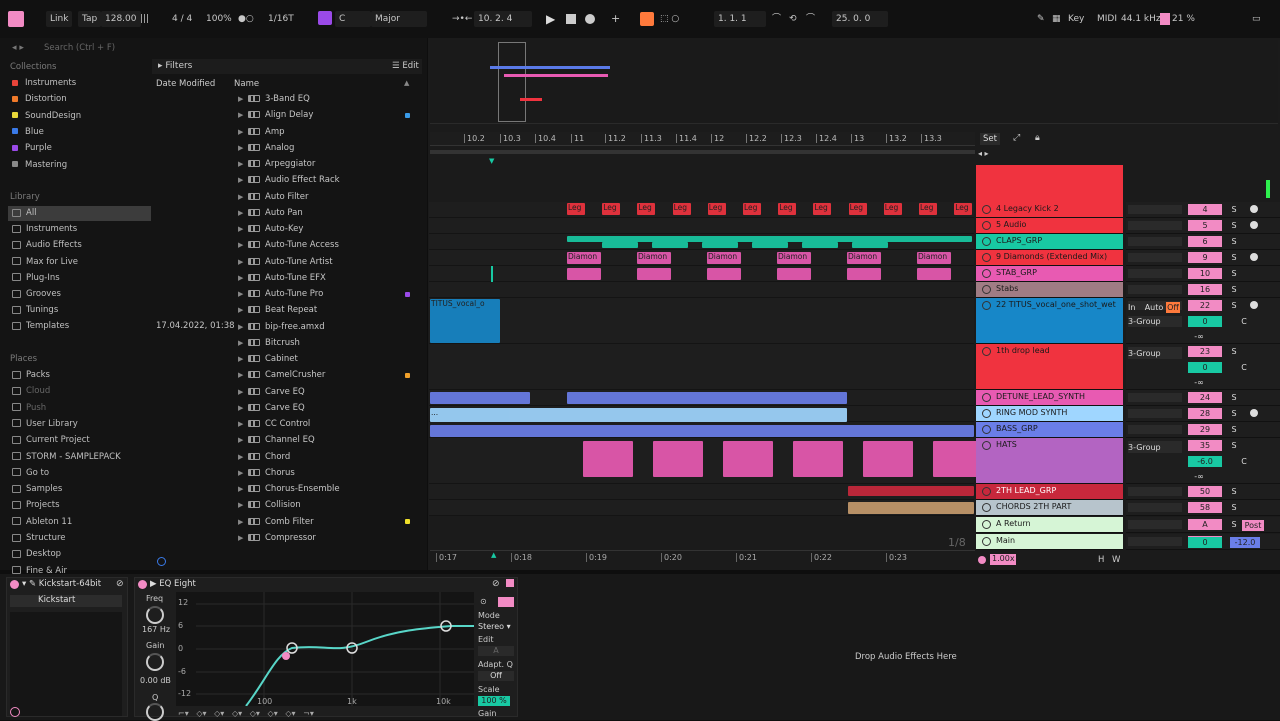  What do you see at coordinates (1017, 428) in the screenshot?
I see `track-name: BASS_GRP` at bounding box center [1017, 428].